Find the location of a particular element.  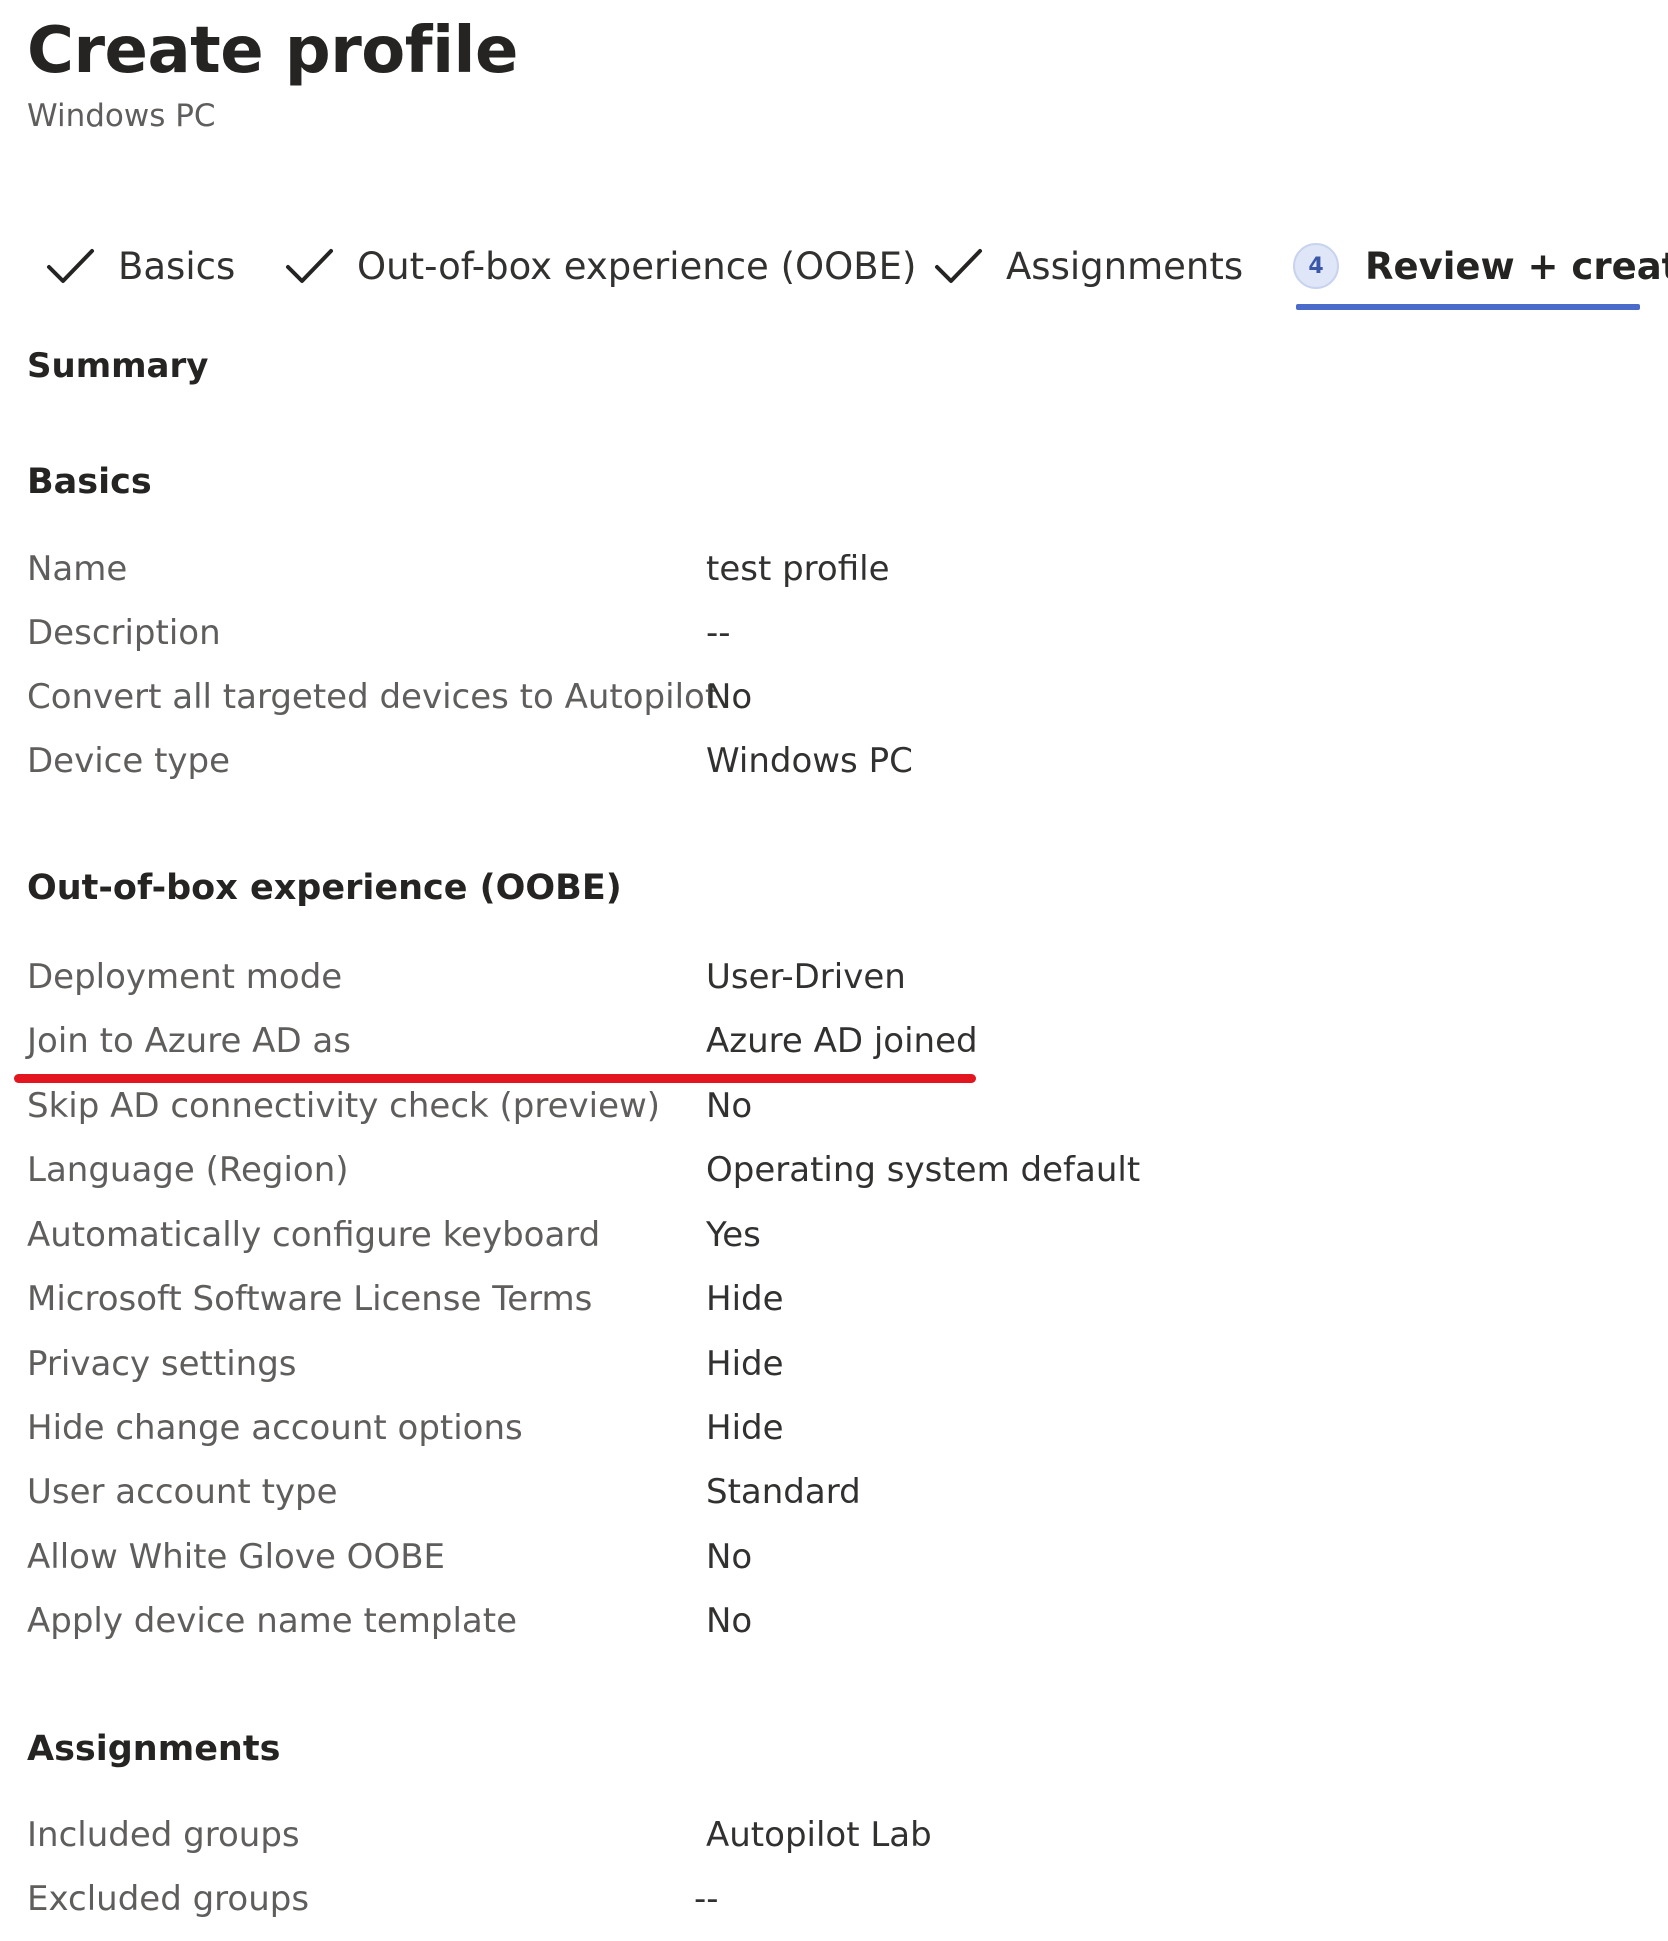

row-value: User-Driven is located at coordinates (806, 977).